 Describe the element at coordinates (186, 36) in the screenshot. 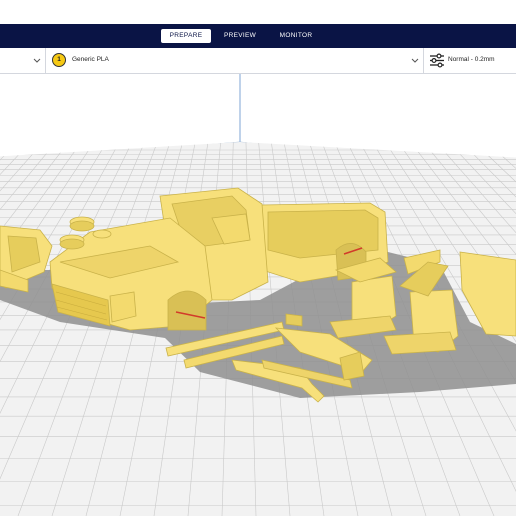

I see `tab-prepare: PREPARE` at that location.